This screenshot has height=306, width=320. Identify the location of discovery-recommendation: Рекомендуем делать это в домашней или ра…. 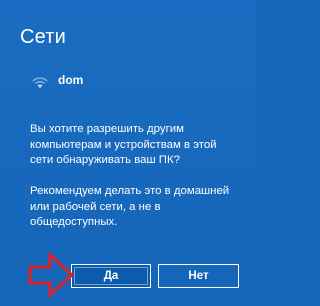
(130, 207).